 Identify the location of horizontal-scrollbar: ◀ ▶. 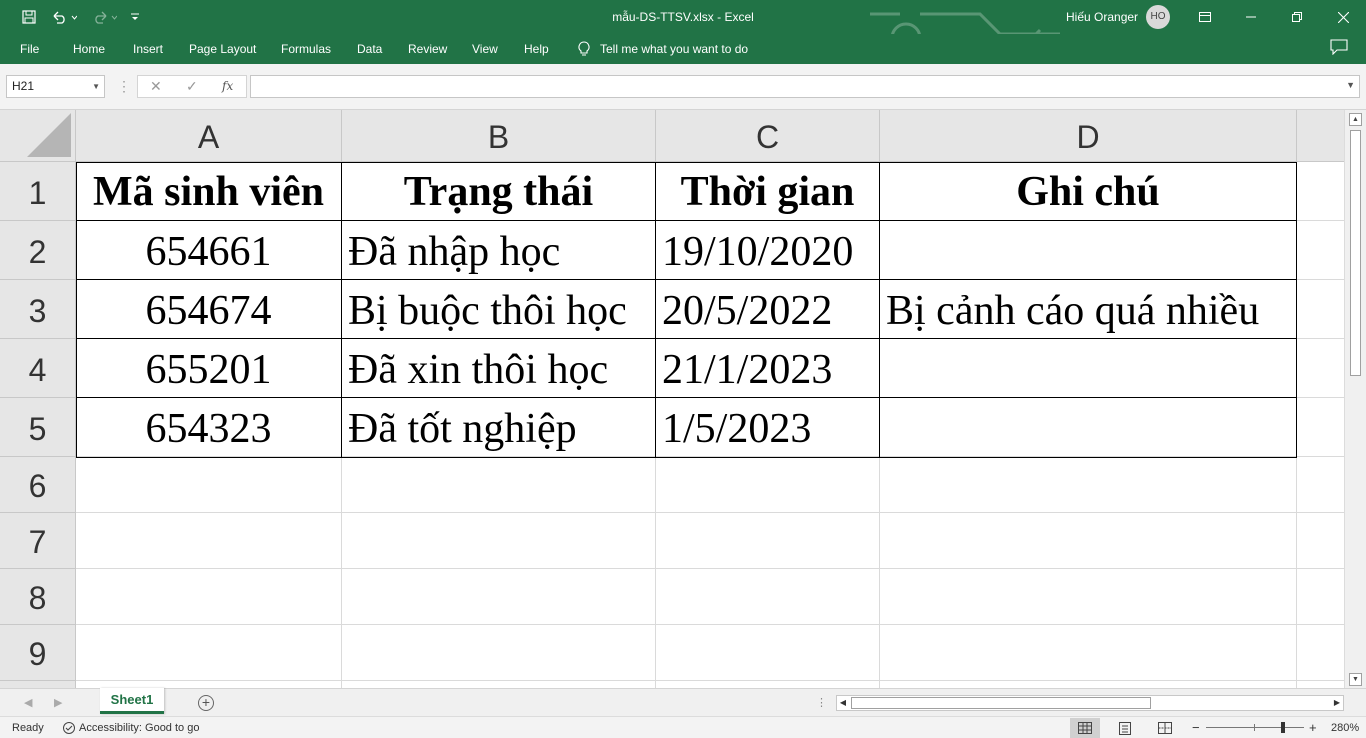
(1090, 703).